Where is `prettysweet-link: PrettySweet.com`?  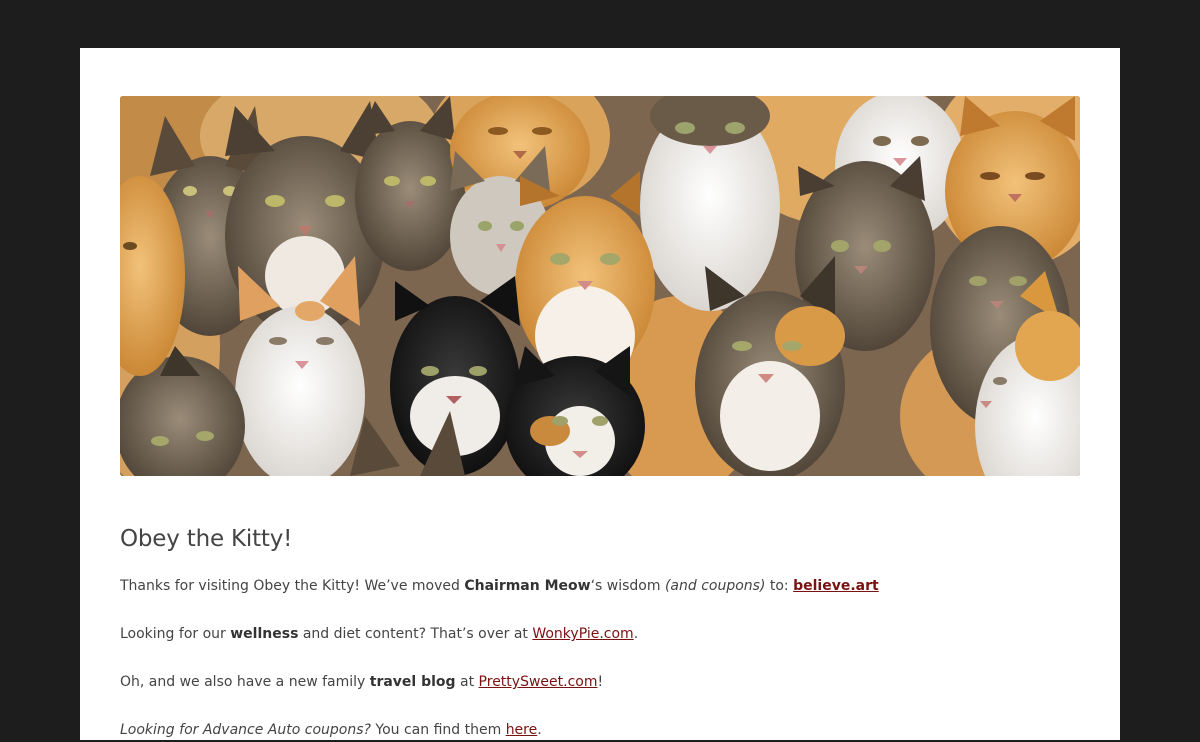 prettysweet-link: PrettySweet.com is located at coordinates (538, 682).